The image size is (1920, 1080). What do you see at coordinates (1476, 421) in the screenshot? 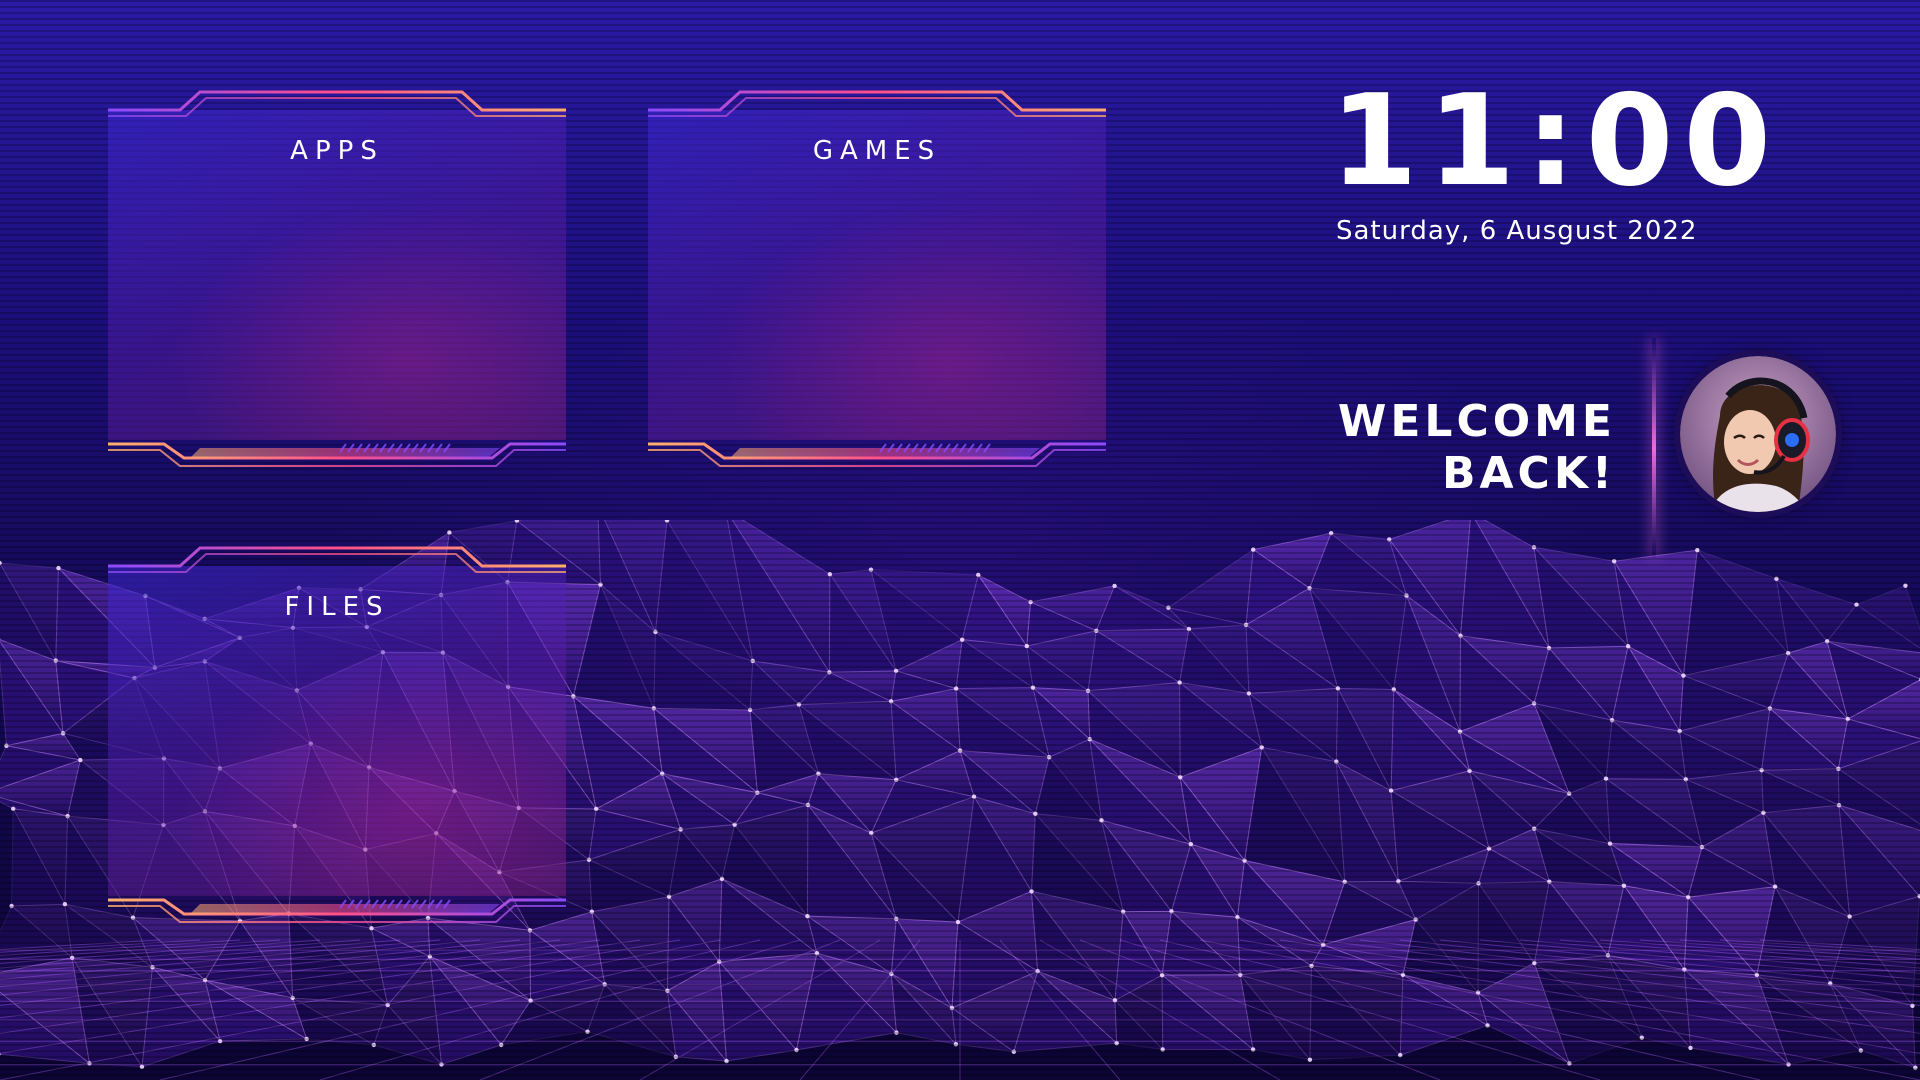
I see `welcome-line-1: WELCOME` at bounding box center [1476, 421].